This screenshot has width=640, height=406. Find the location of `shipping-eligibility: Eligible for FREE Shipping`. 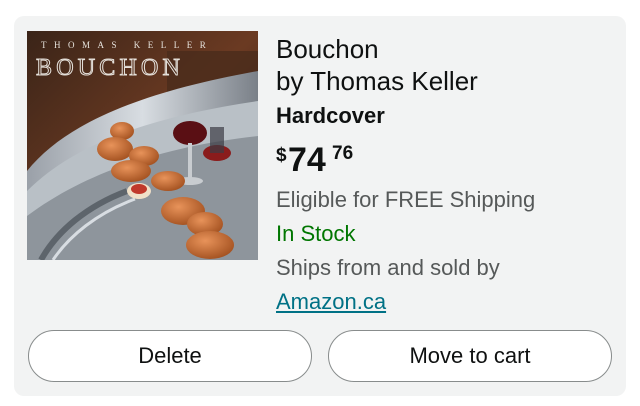

shipping-eligibility: Eligible for FREE Shipping is located at coordinates (406, 199).